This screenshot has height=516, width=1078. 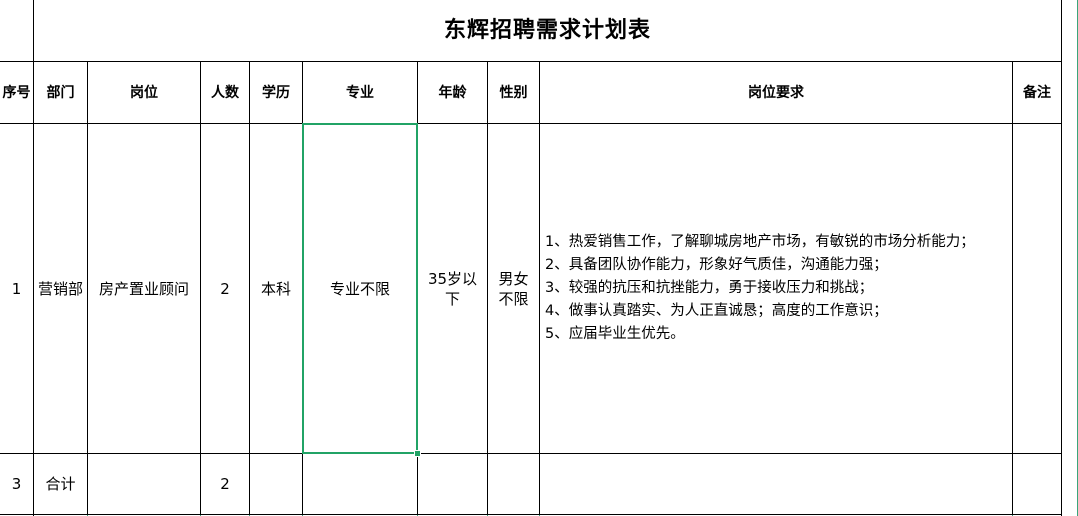 What do you see at coordinates (776, 92) in the screenshot?
I see `header-requirements: 岗位要求` at bounding box center [776, 92].